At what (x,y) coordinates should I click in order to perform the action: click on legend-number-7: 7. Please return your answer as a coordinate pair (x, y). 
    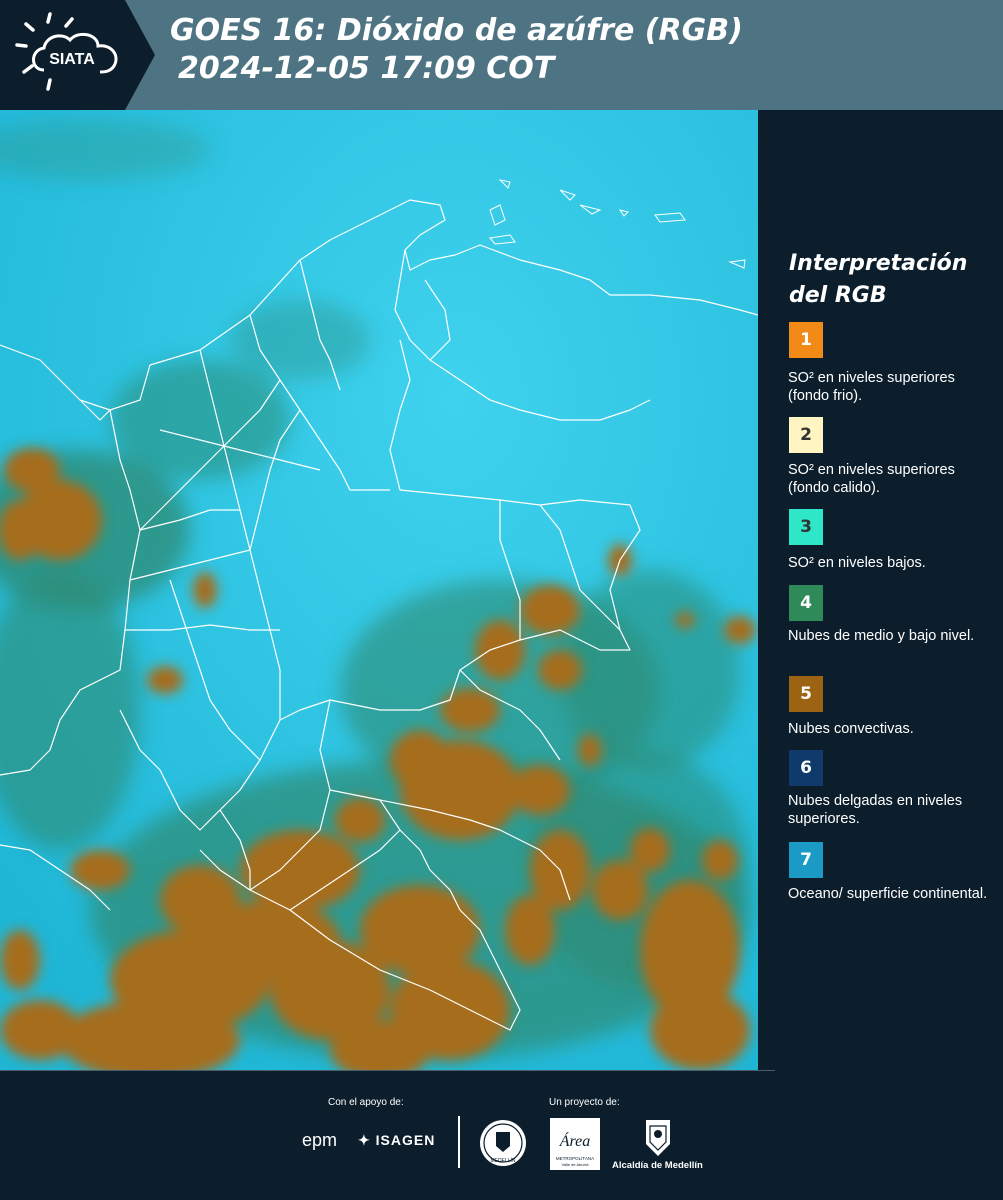
    Looking at the image, I should click on (806, 860).